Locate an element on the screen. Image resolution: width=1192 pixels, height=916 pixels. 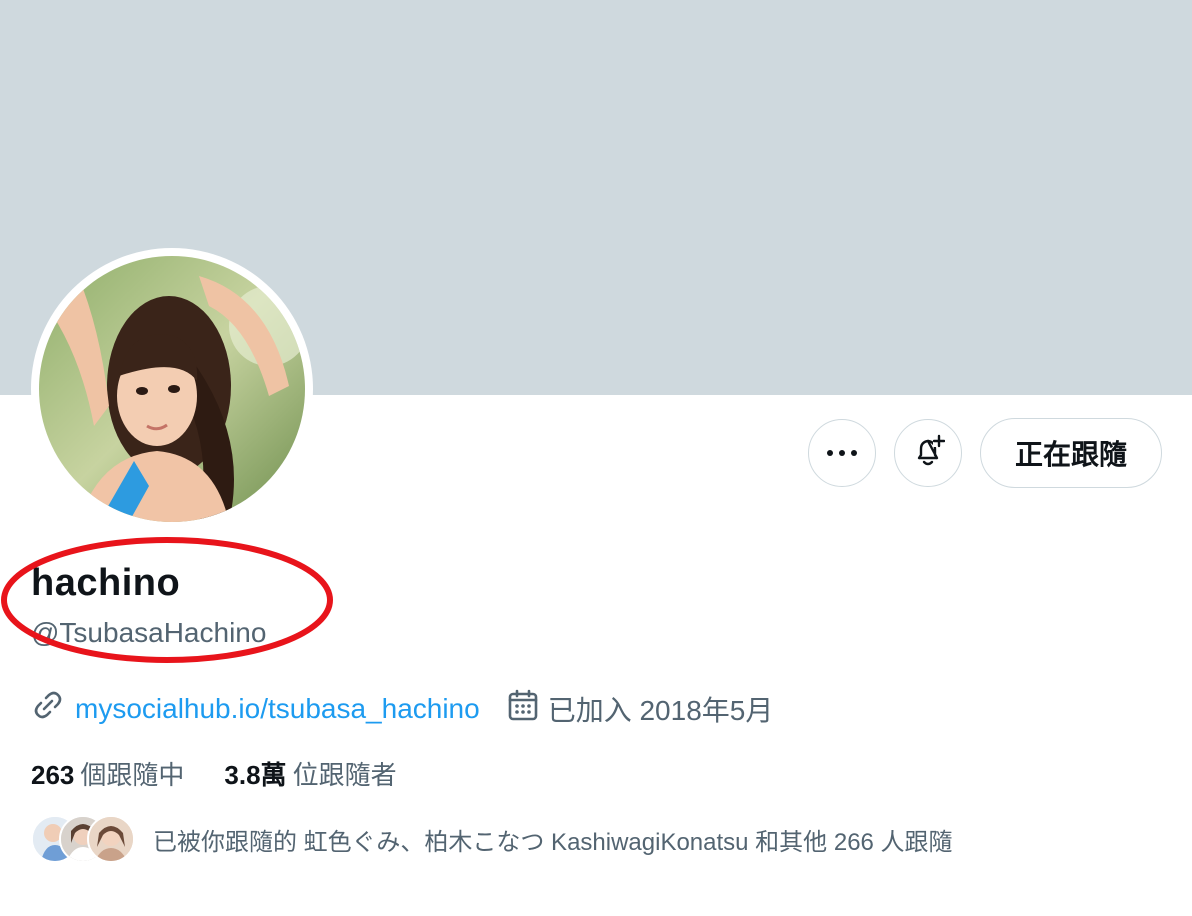
followers-stat: 3.8萬 位跟隨者 is located at coordinates (310, 773).